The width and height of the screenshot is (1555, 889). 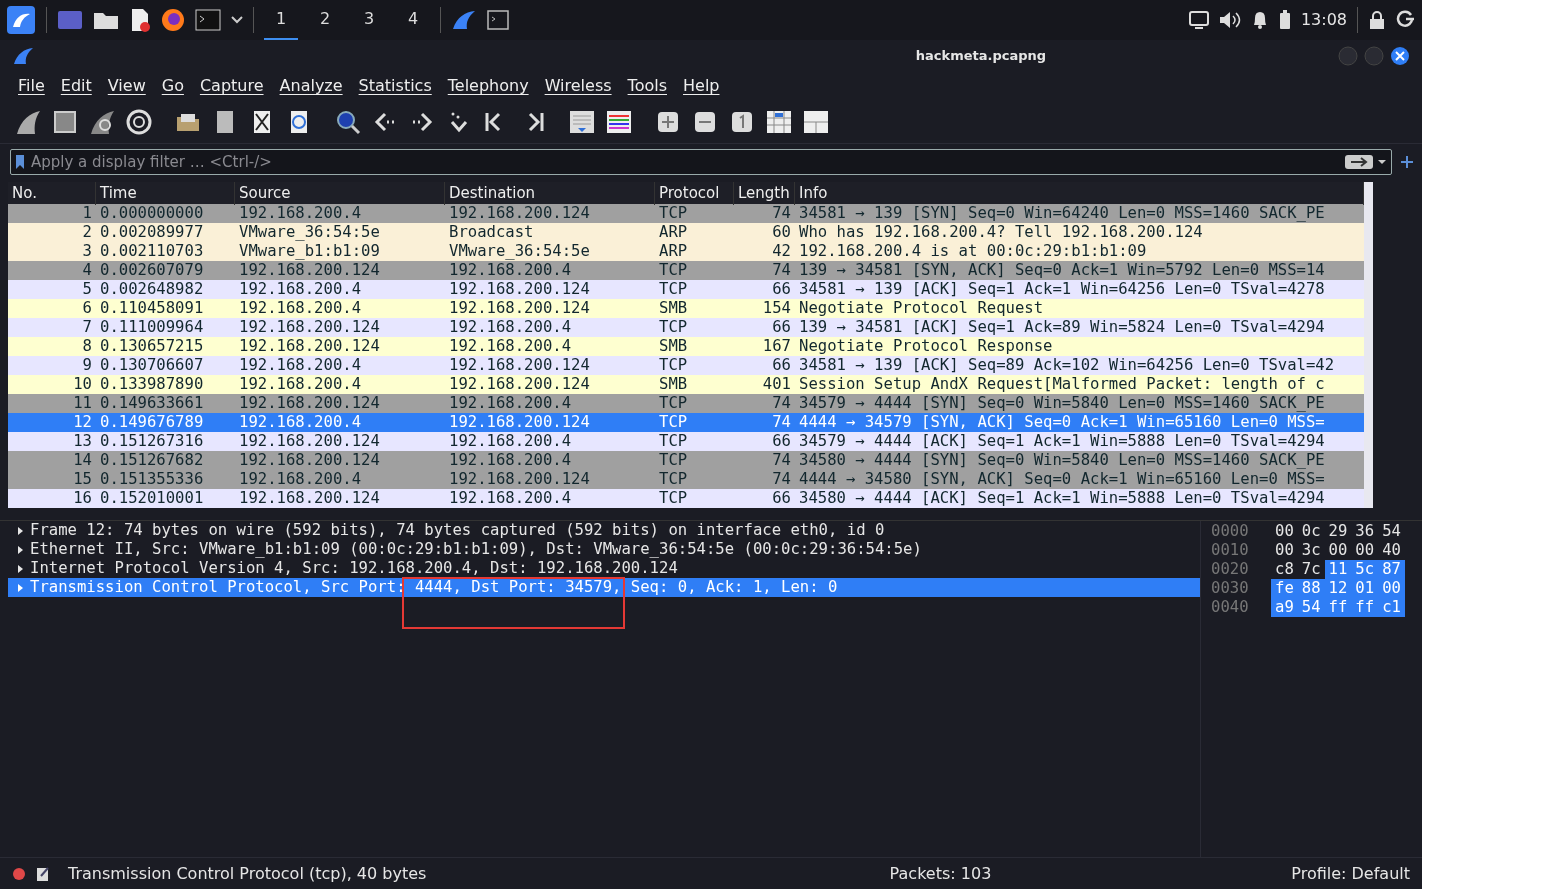 What do you see at coordinates (686, 498) in the screenshot?
I see `packet-row: 16 0.152010001 192.168.200.124 192.168.200.4 TCP 66 34580 → 4444 [ACK] Seq=1 Ack=1 Win=5888 Len=0 TSval=4294` at bounding box center [686, 498].